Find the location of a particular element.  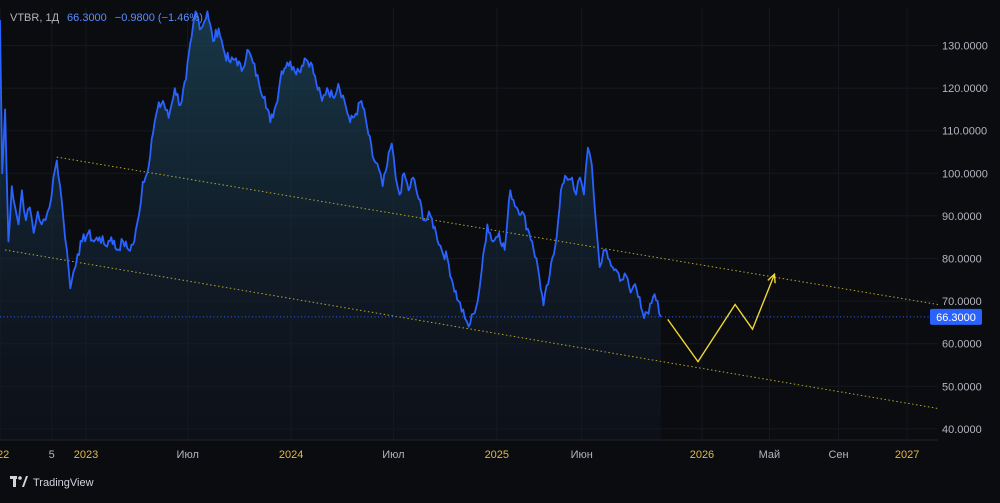

x-tick-label: 2026 is located at coordinates (702, 455).